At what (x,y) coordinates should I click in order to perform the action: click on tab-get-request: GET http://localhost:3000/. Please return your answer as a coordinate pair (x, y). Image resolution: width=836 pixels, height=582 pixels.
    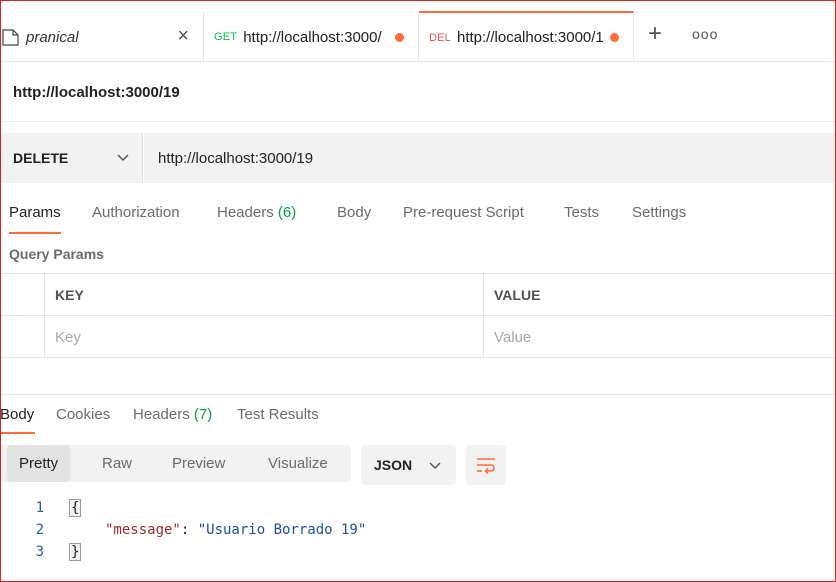
    Looking at the image, I should click on (311, 37).